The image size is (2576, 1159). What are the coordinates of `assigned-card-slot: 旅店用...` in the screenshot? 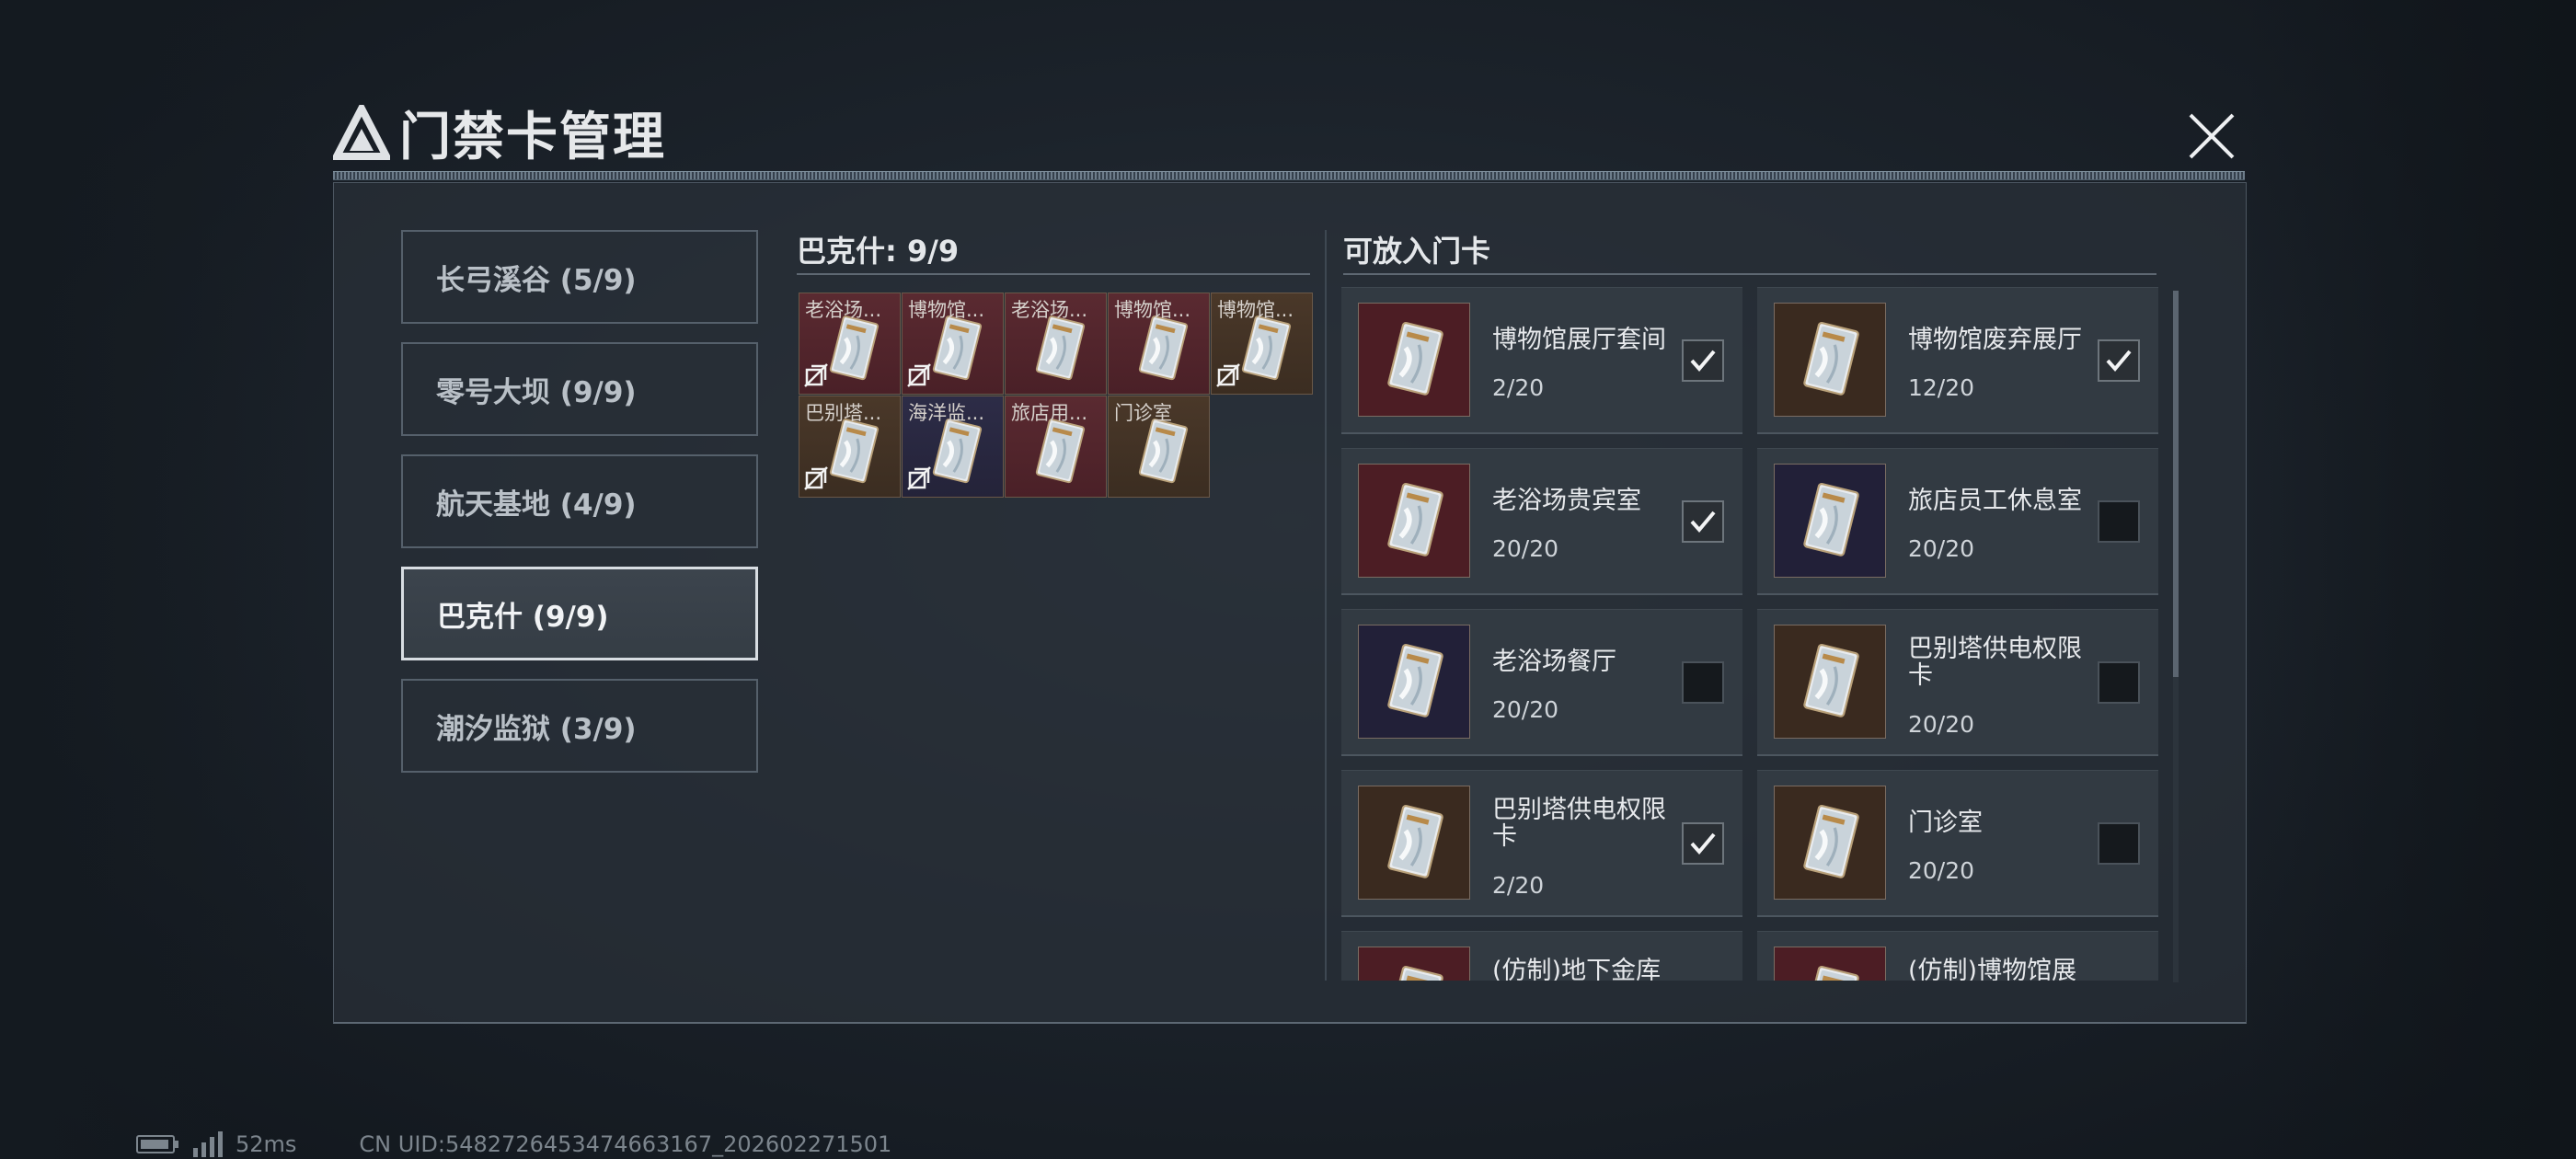 It's located at (1056, 447).